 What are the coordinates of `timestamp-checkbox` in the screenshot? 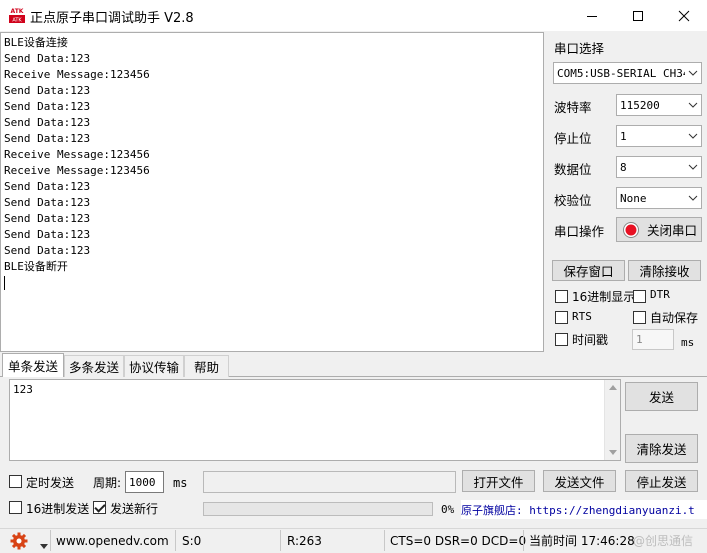 It's located at (561, 339).